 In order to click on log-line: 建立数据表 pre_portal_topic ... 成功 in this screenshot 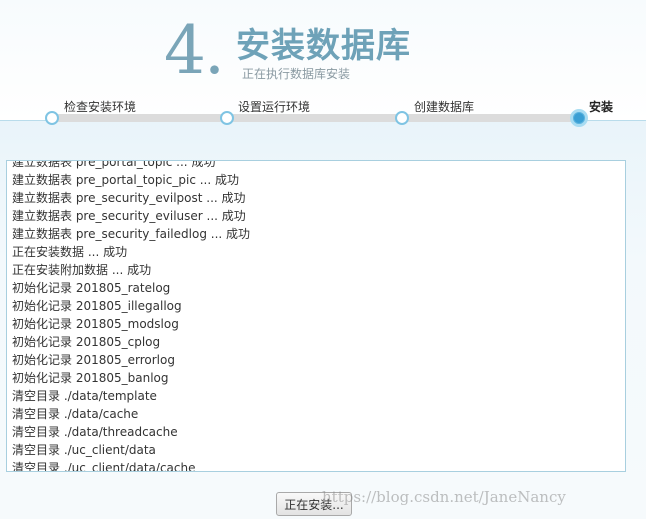, I will do `click(114, 164)`.